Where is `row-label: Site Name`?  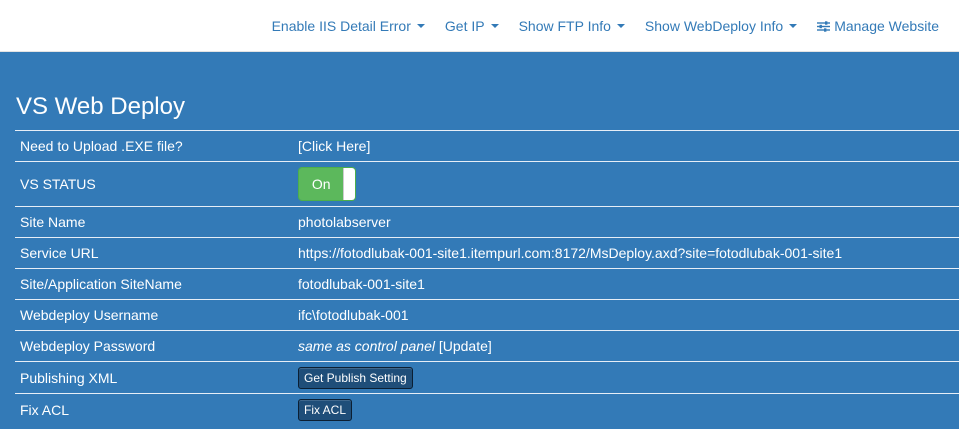 row-label: Site Name is located at coordinates (53, 222).